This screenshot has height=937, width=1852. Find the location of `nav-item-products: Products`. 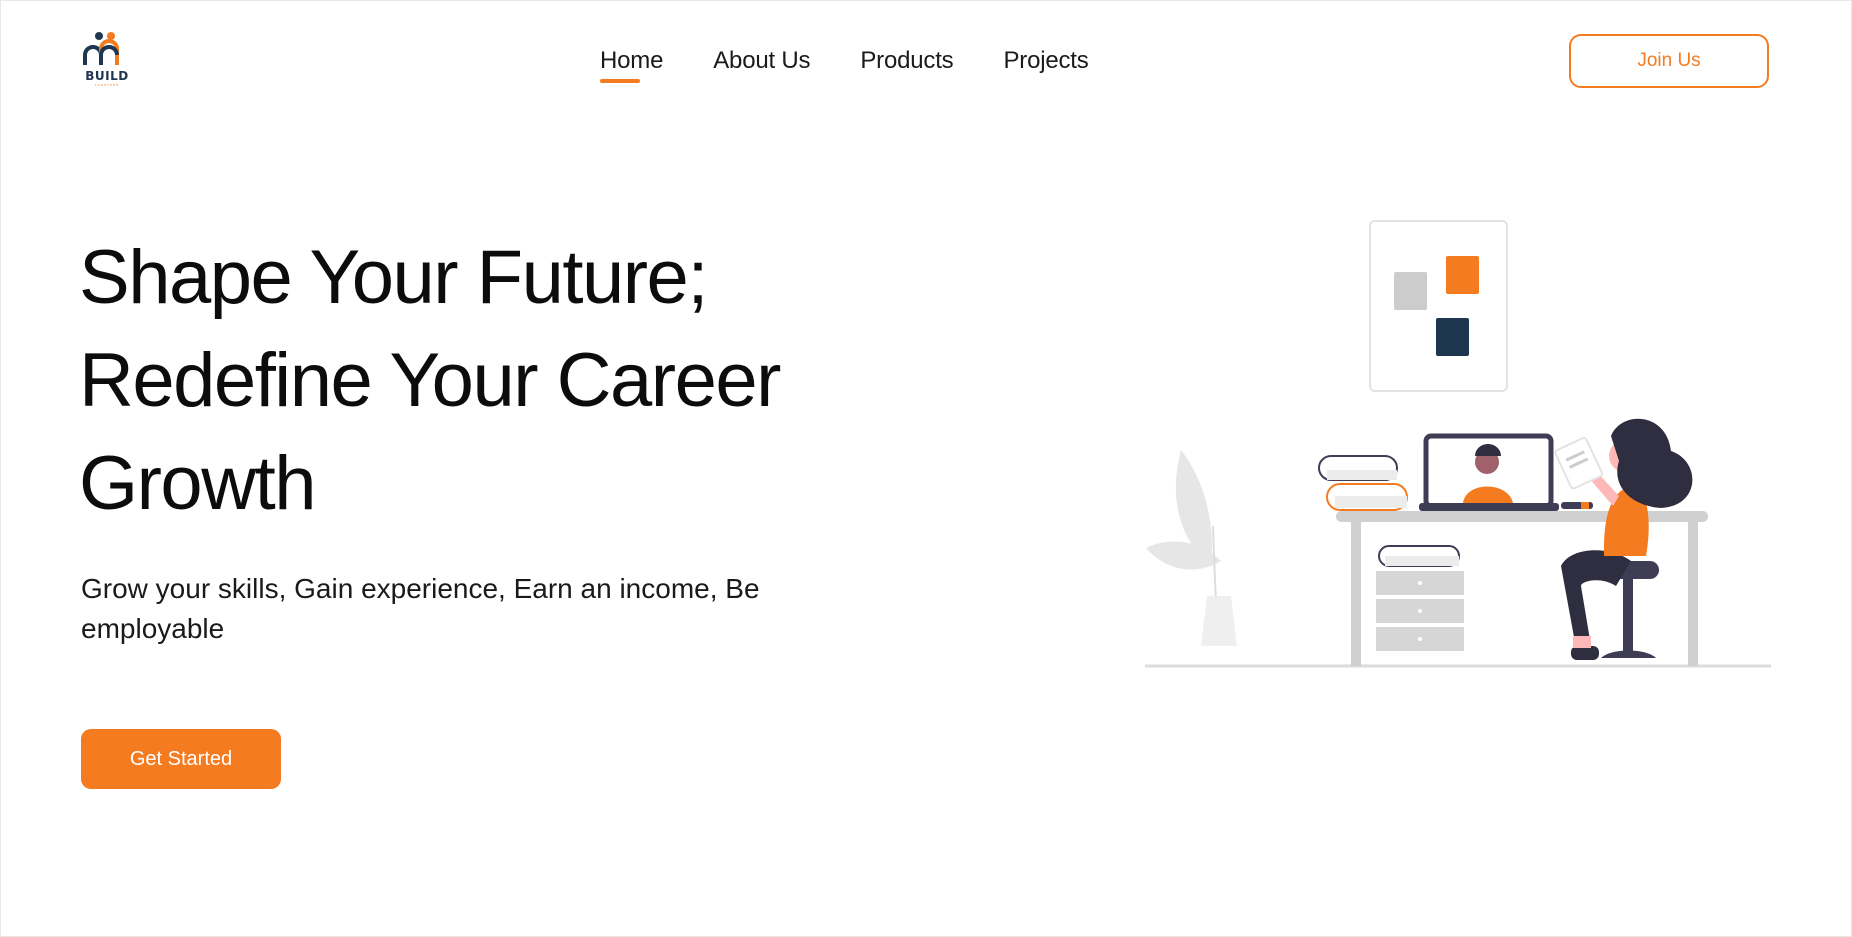

nav-item-products: Products is located at coordinates (906, 65).